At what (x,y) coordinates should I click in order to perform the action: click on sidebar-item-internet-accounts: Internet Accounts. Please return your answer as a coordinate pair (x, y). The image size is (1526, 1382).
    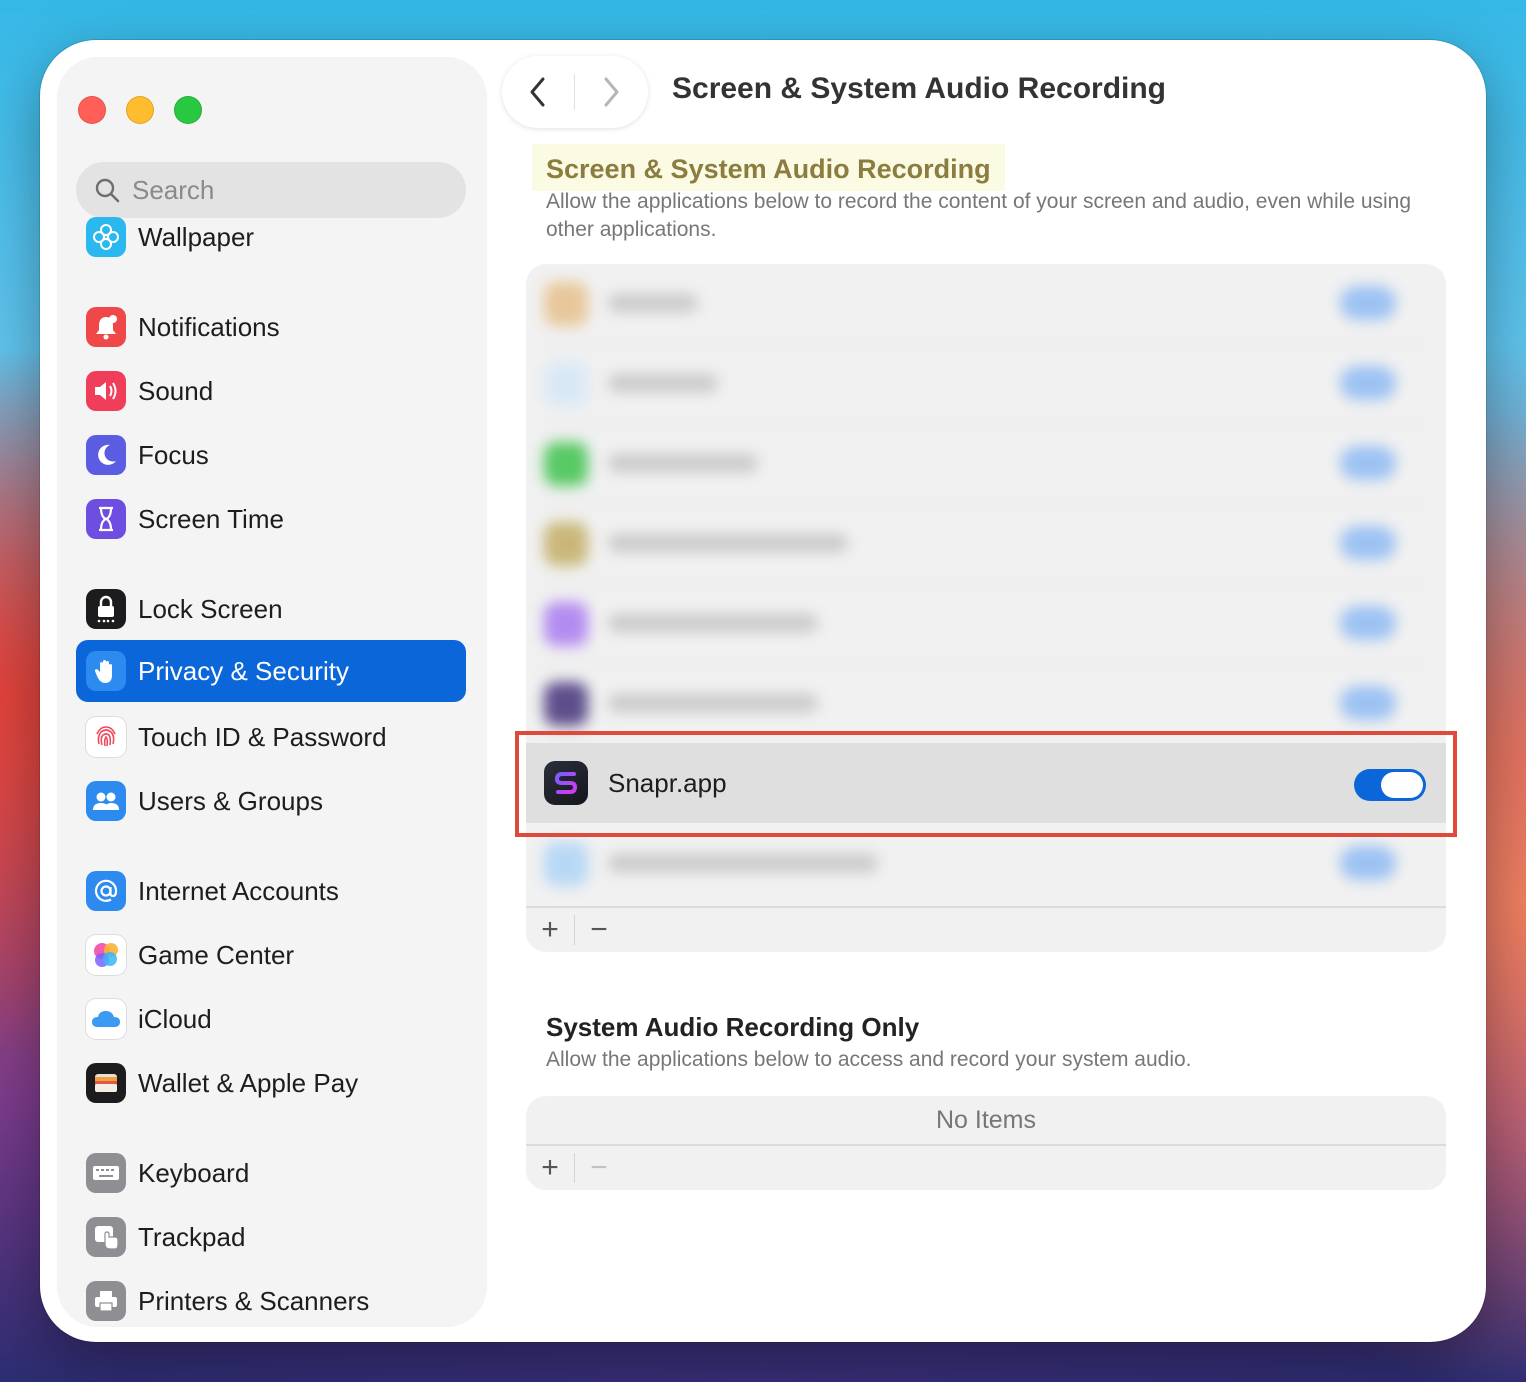
    Looking at the image, I should click on (271, 891).